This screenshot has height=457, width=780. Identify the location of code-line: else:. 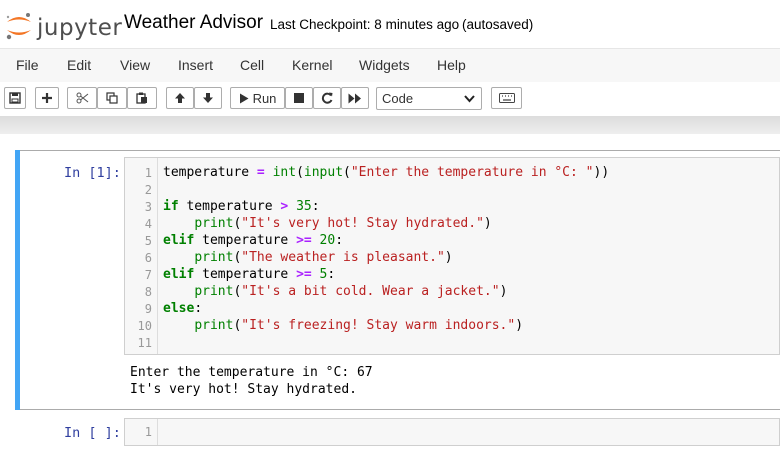
(183, 308).